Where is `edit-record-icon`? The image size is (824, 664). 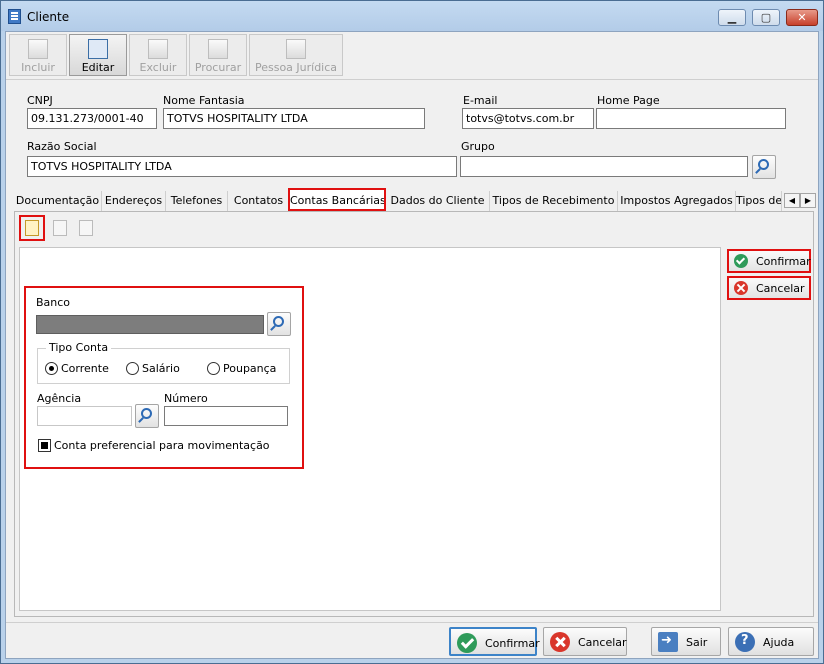 edit-record-icon is located at coordinates (60, 228).